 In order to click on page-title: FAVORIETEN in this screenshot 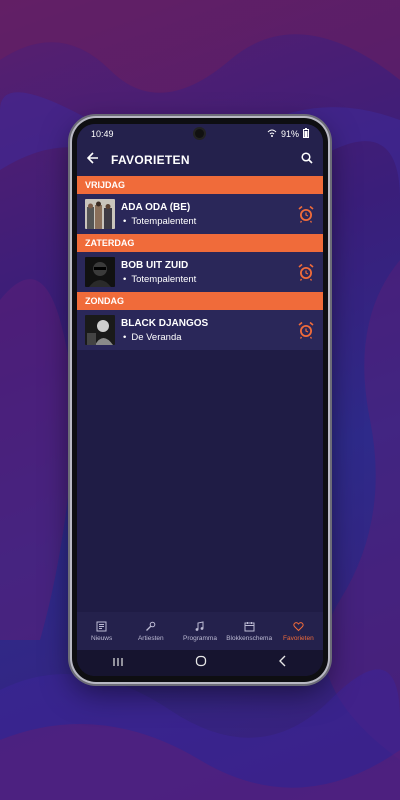, I will do `click(150, 160)`.